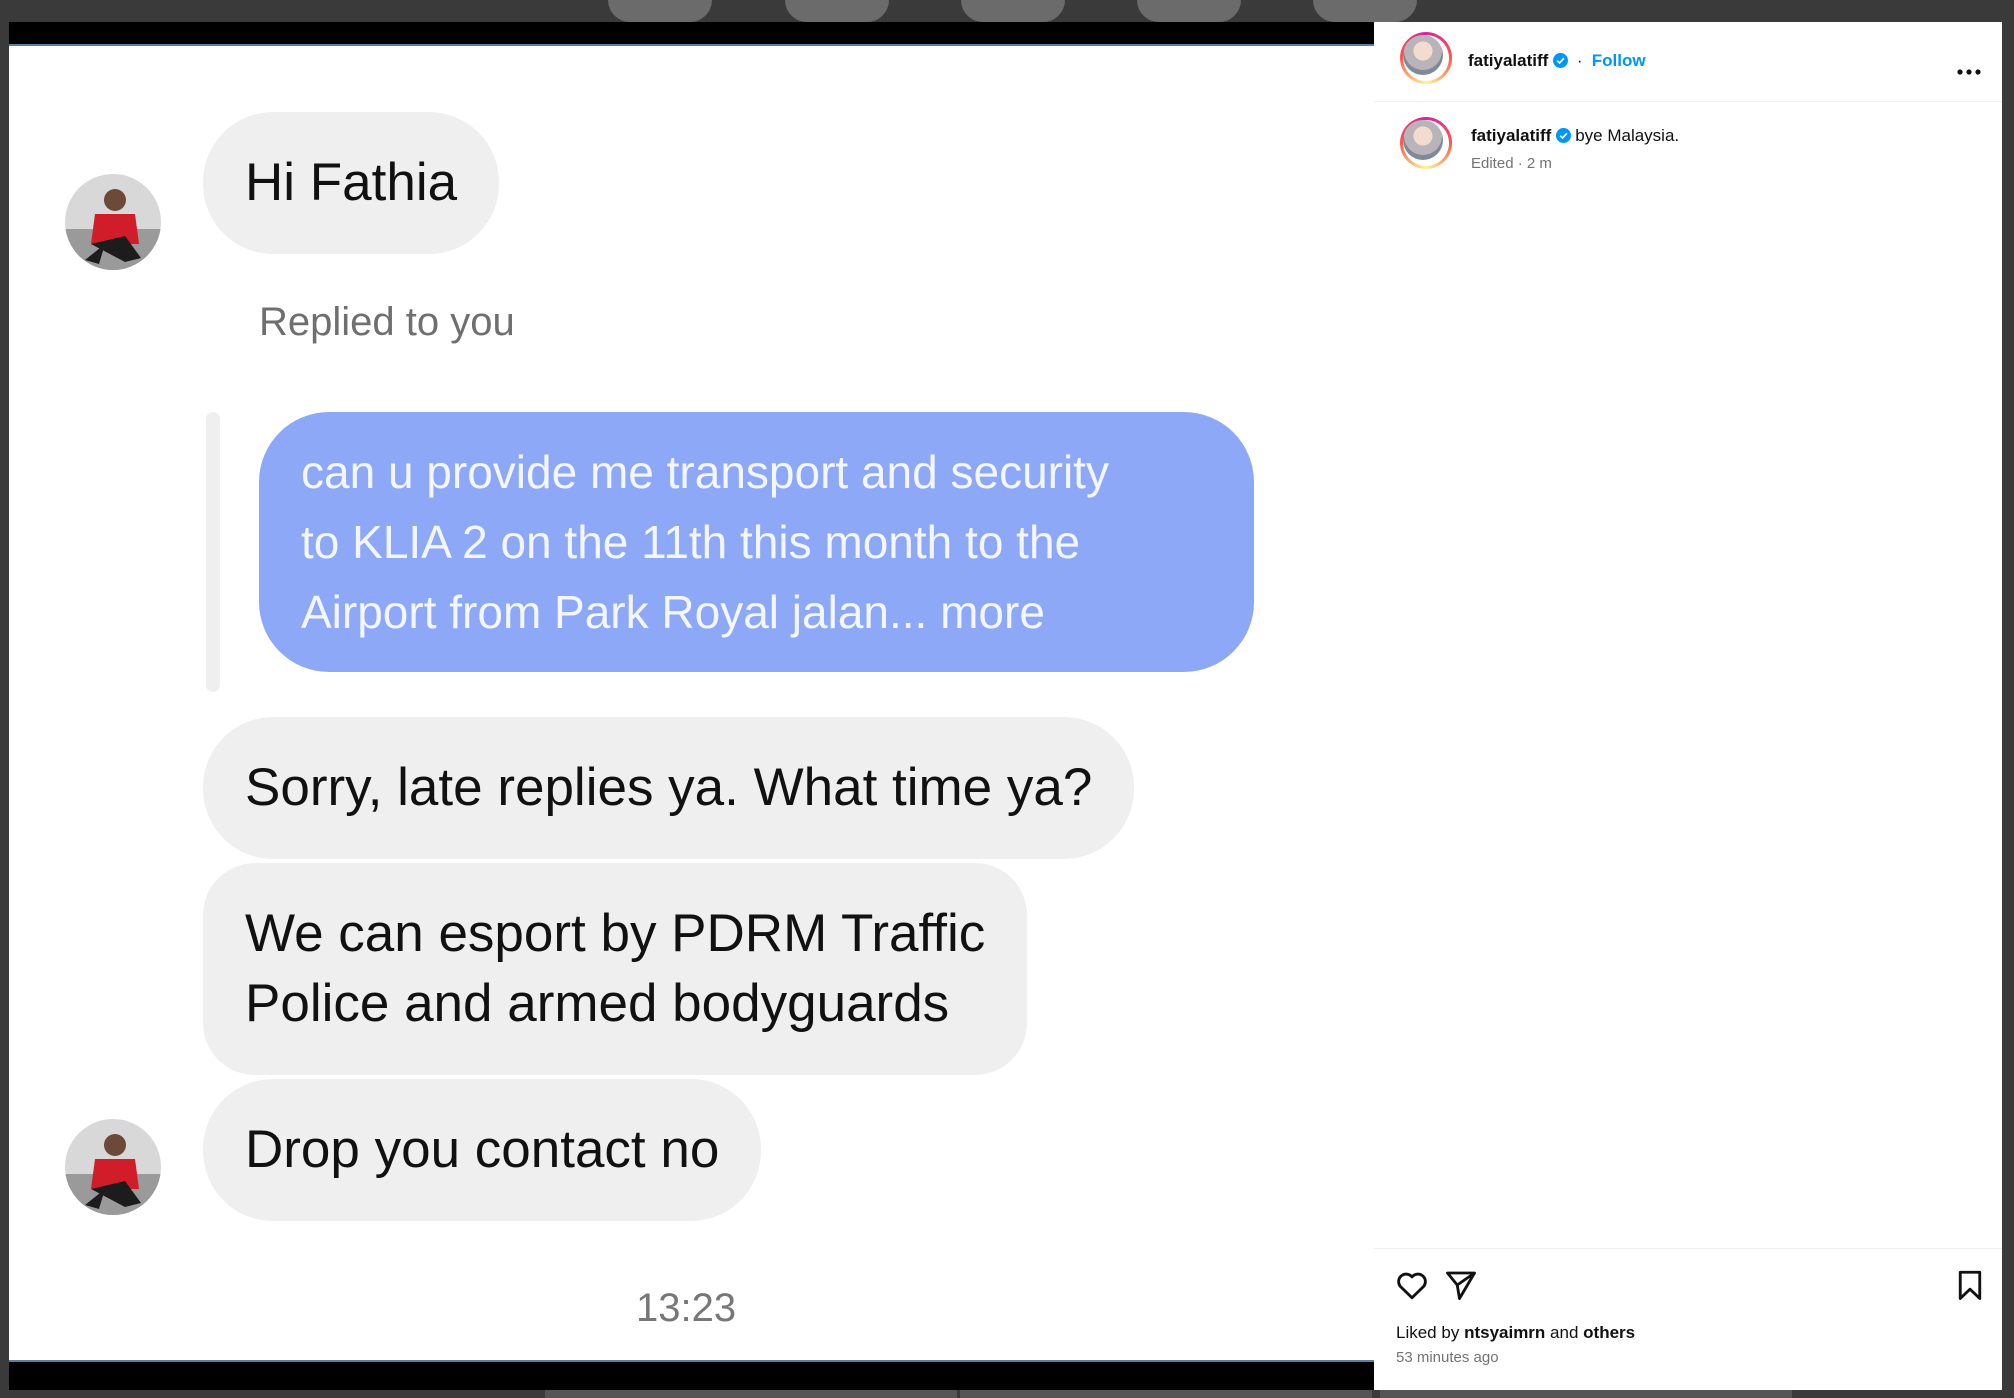 The width and height of the screenshot is (2014, 1398). I want to click on message-line: Police and armed bodyguards, so click(597, 1003).